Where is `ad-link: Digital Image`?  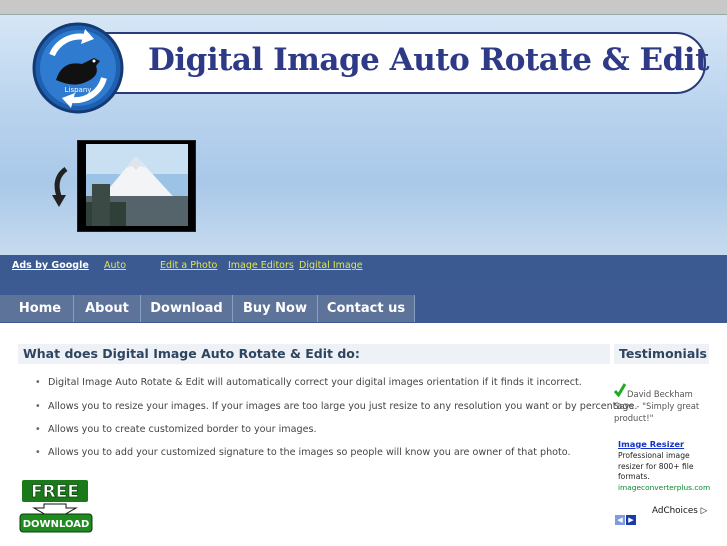
ad-link: Digital Image is located at coordinates (331, 265).